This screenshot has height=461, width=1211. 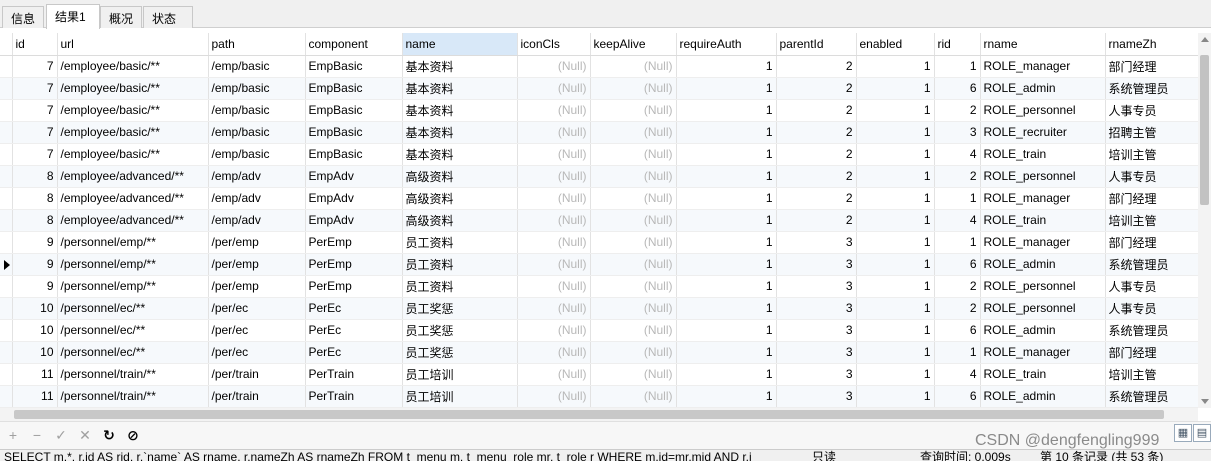 What do you see at coordinates (257, 396) in the screenshot?
I see `cell-path: /per/train` at bounding box center [257, 396].